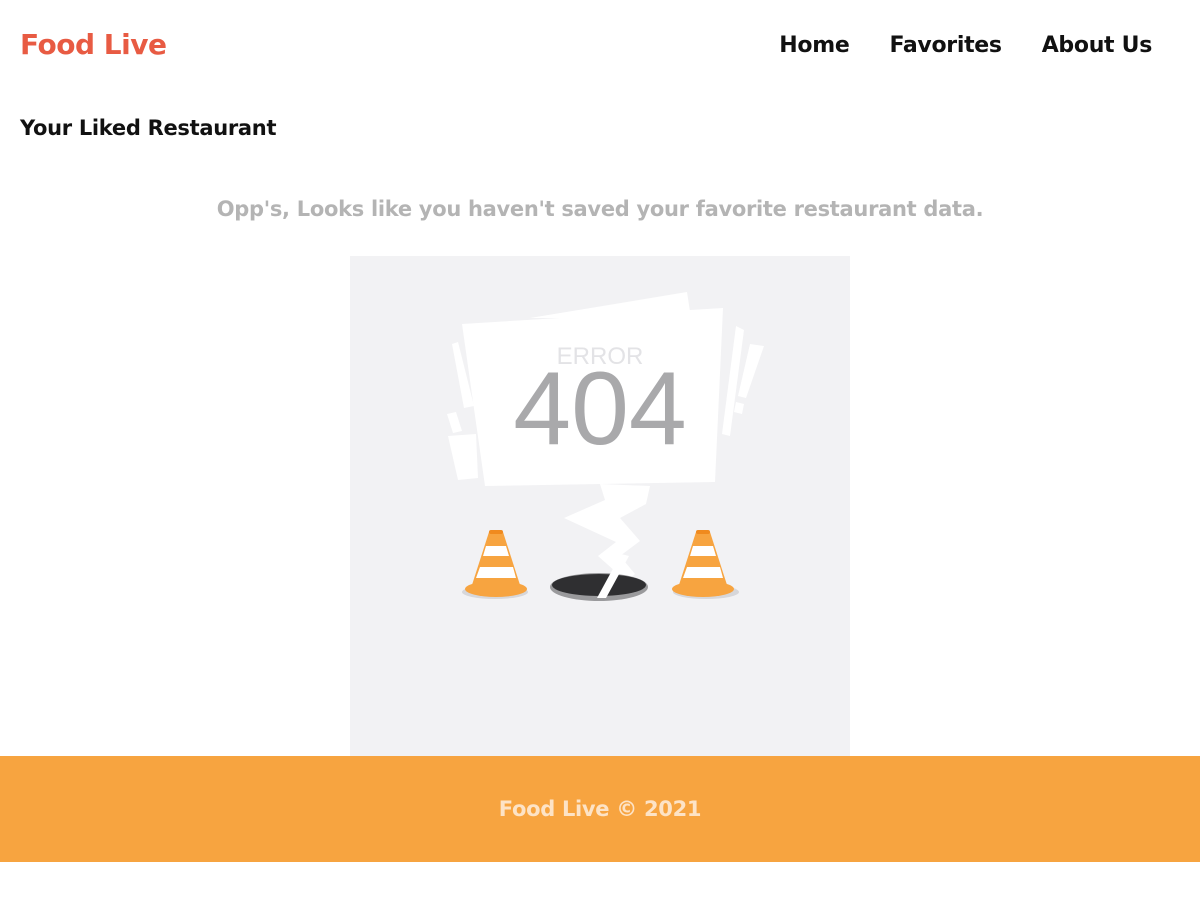 The image size is (1200, 900). What do you see at coordinates (93, 44) in the screenshot?
I see `brand-logo-link: Food Live` at bounding box center [93, 44].